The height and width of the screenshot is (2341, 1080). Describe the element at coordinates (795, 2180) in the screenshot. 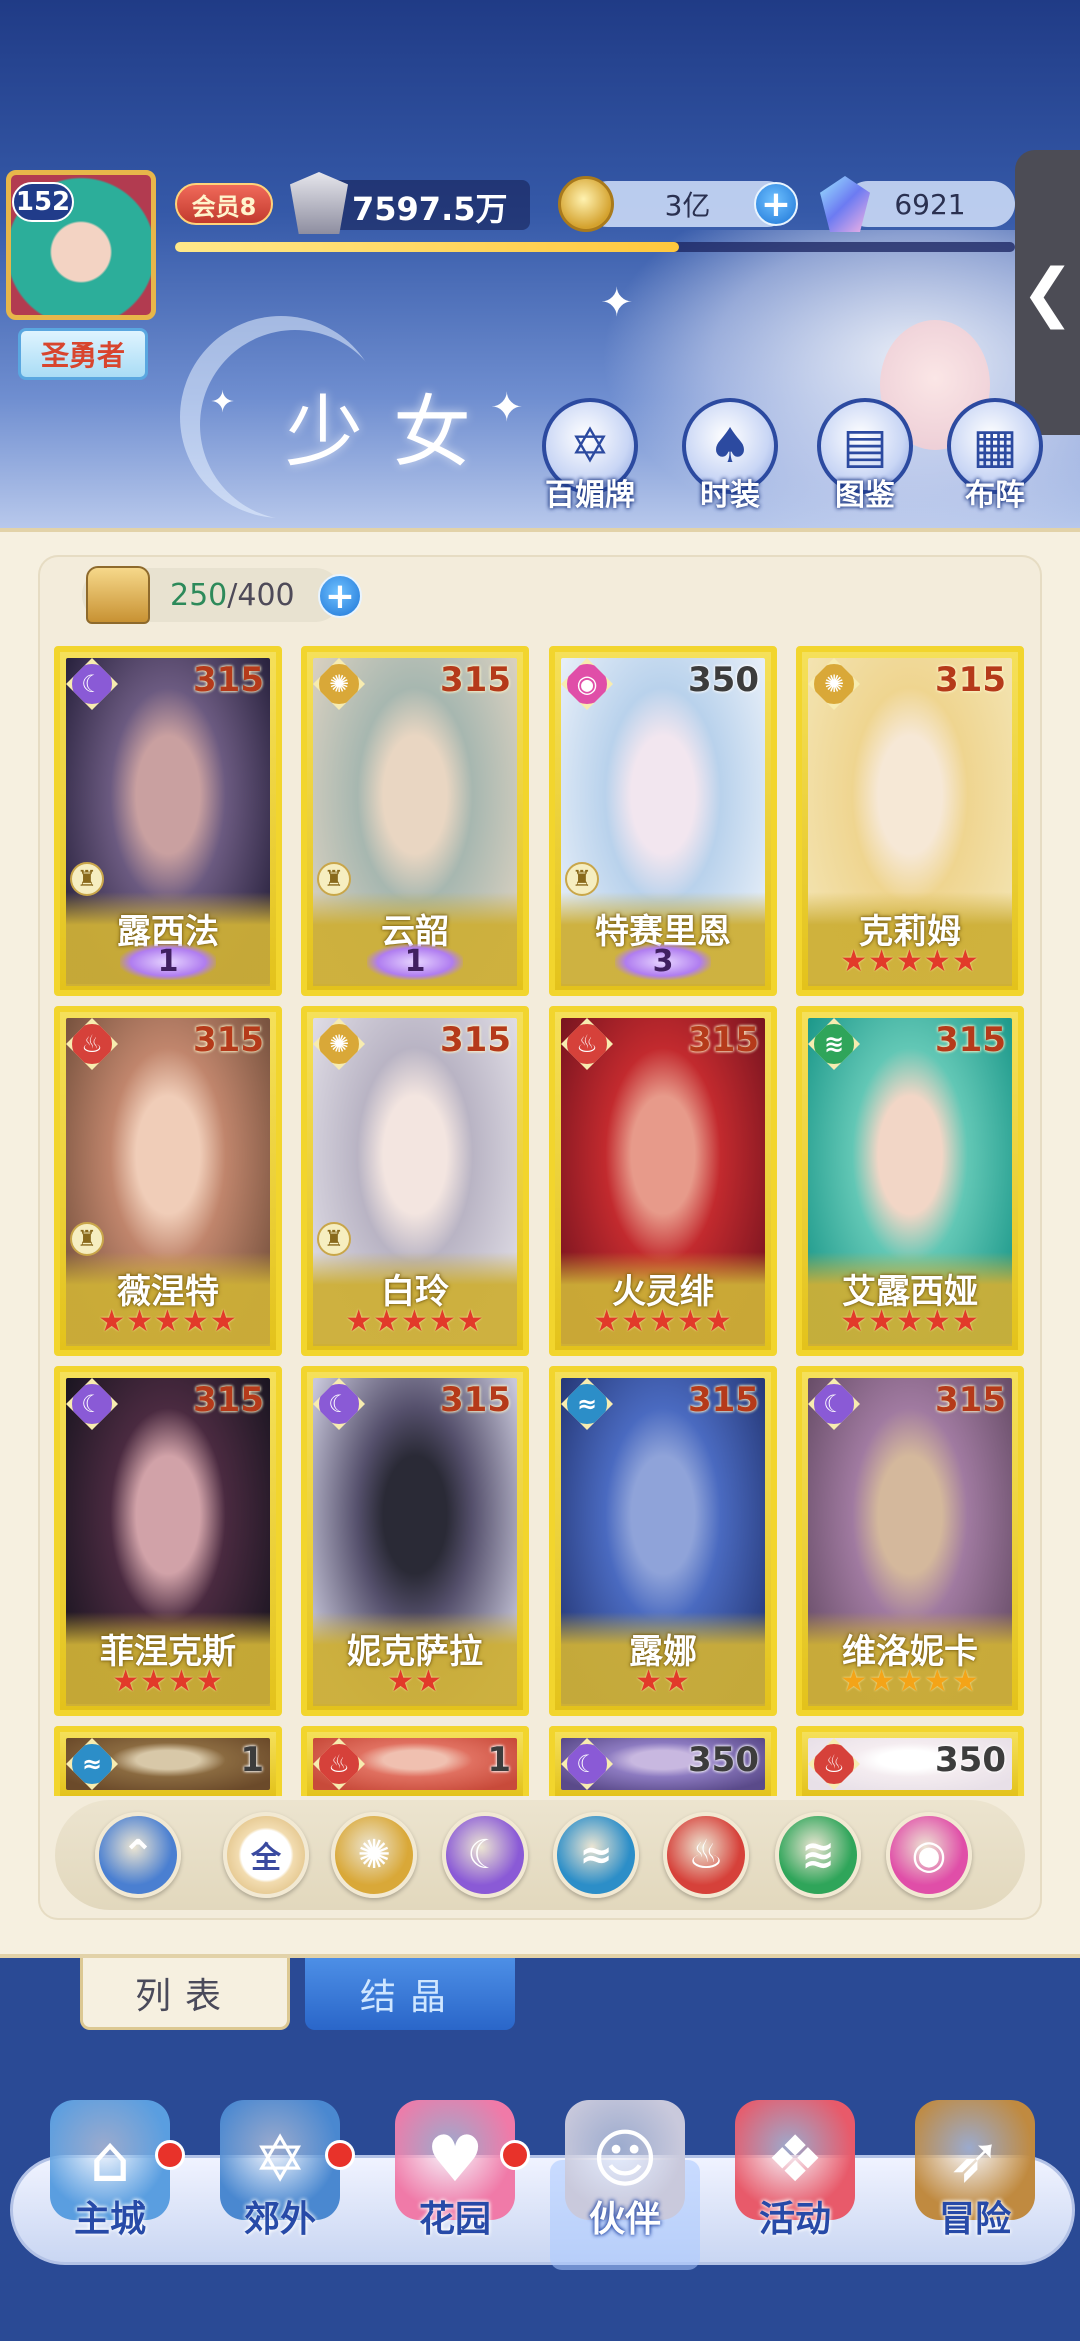

I see `nav-gift-box: ❖ 活动` at that location.